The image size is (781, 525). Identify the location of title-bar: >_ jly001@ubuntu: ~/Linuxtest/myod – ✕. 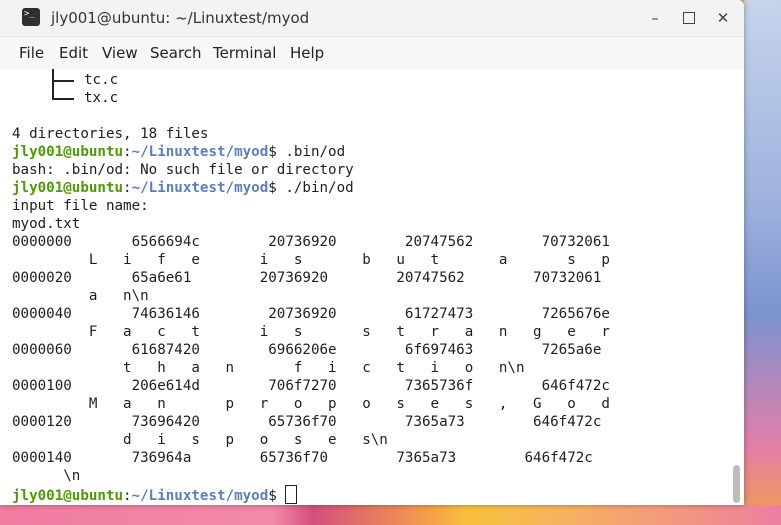
(372, 18).